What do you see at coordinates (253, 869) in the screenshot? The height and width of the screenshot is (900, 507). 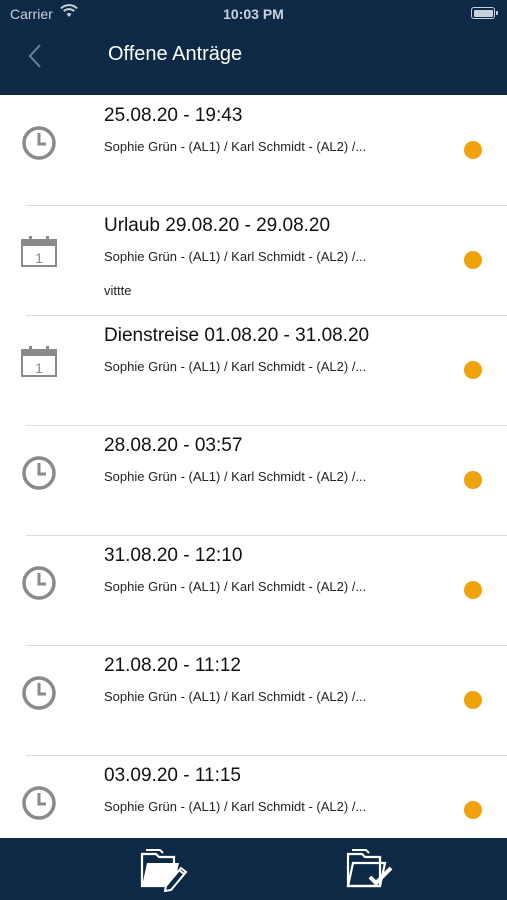 I see `tab-bar` at bounding box center [253, 869].